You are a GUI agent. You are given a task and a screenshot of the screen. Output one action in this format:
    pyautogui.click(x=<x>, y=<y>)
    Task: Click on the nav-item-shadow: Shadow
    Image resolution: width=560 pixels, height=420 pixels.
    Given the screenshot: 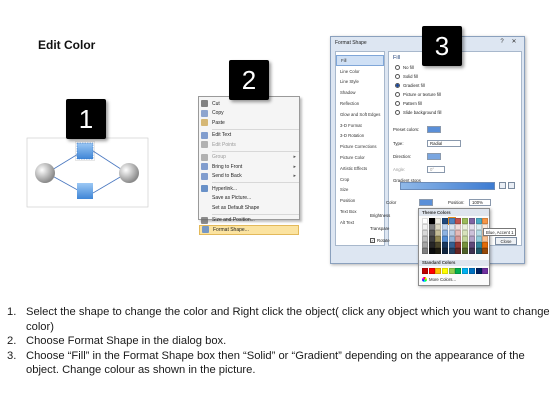 What is the action you would take?
    pyautogui.click(x=360, y=92)
    